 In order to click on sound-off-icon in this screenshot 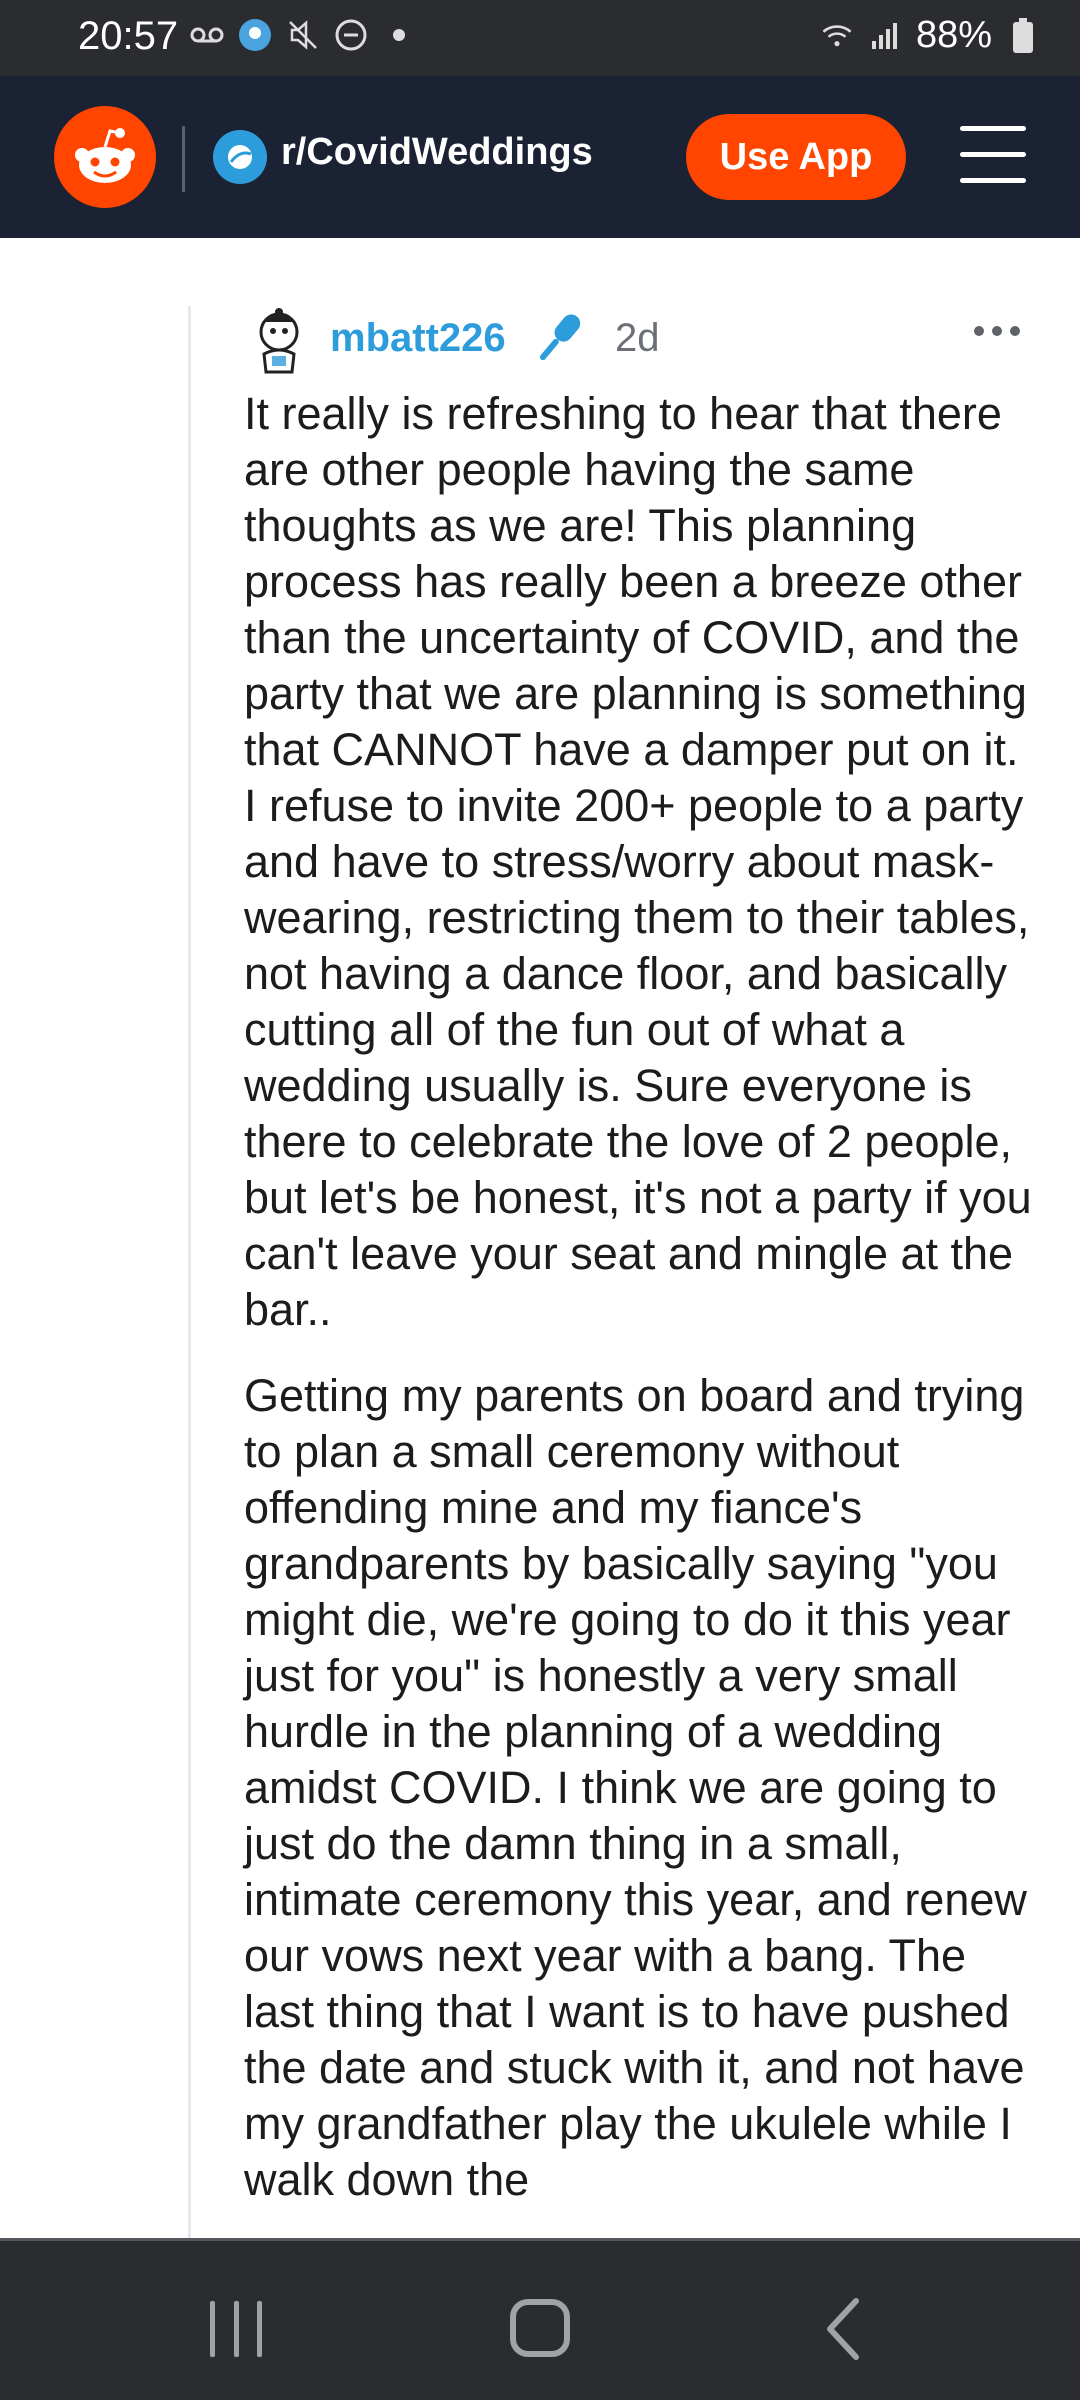, I will do `click(303, 35)`.